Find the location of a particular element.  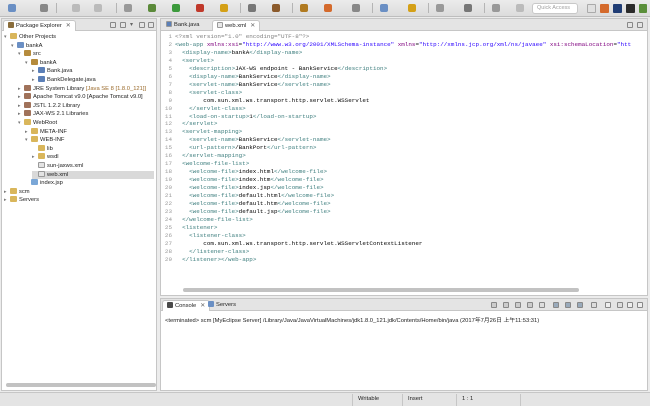

tree-item: ▾ WEB-INF is located at coordinates (89, 140).